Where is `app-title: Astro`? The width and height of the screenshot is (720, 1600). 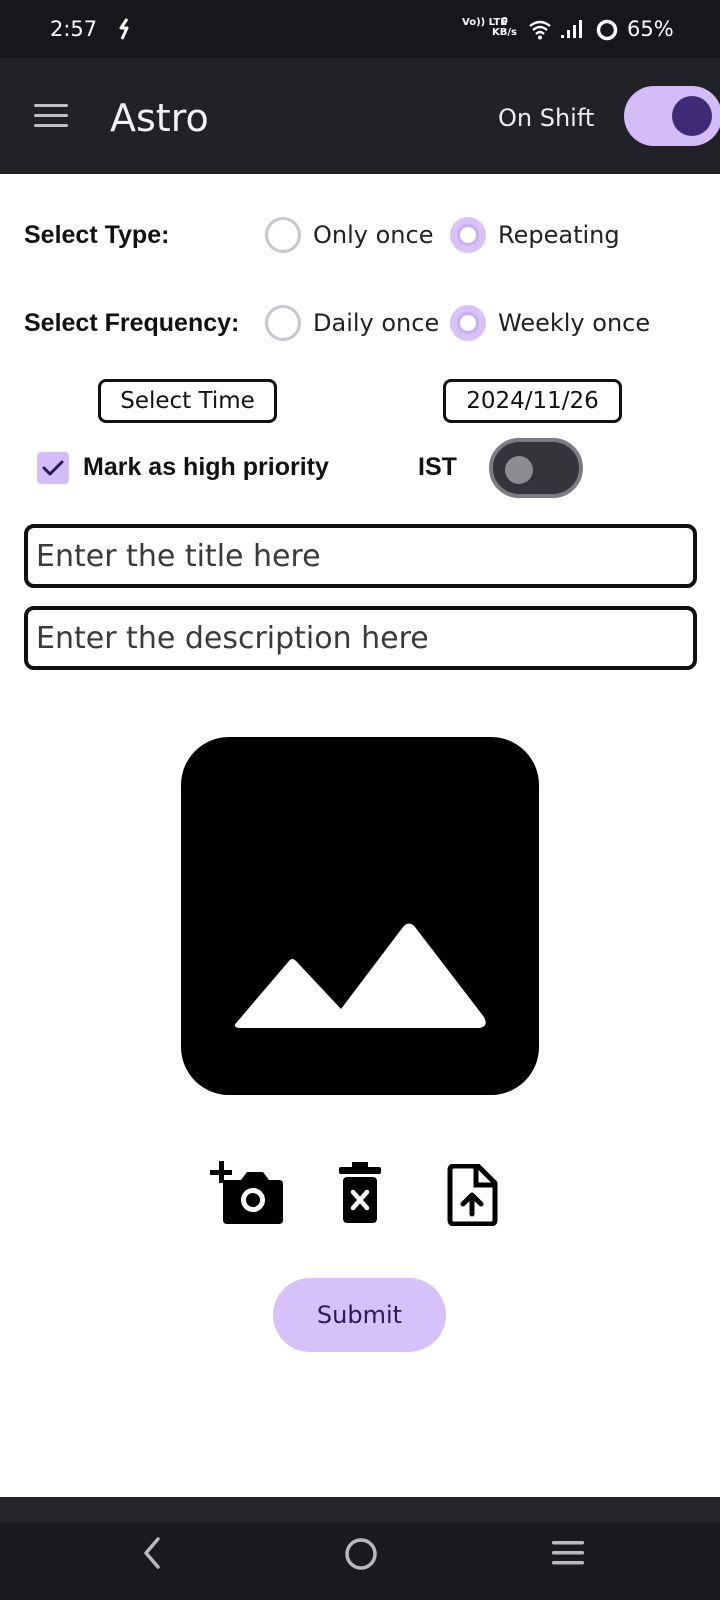 app-title: Astro is located at coordinates (159, 118).